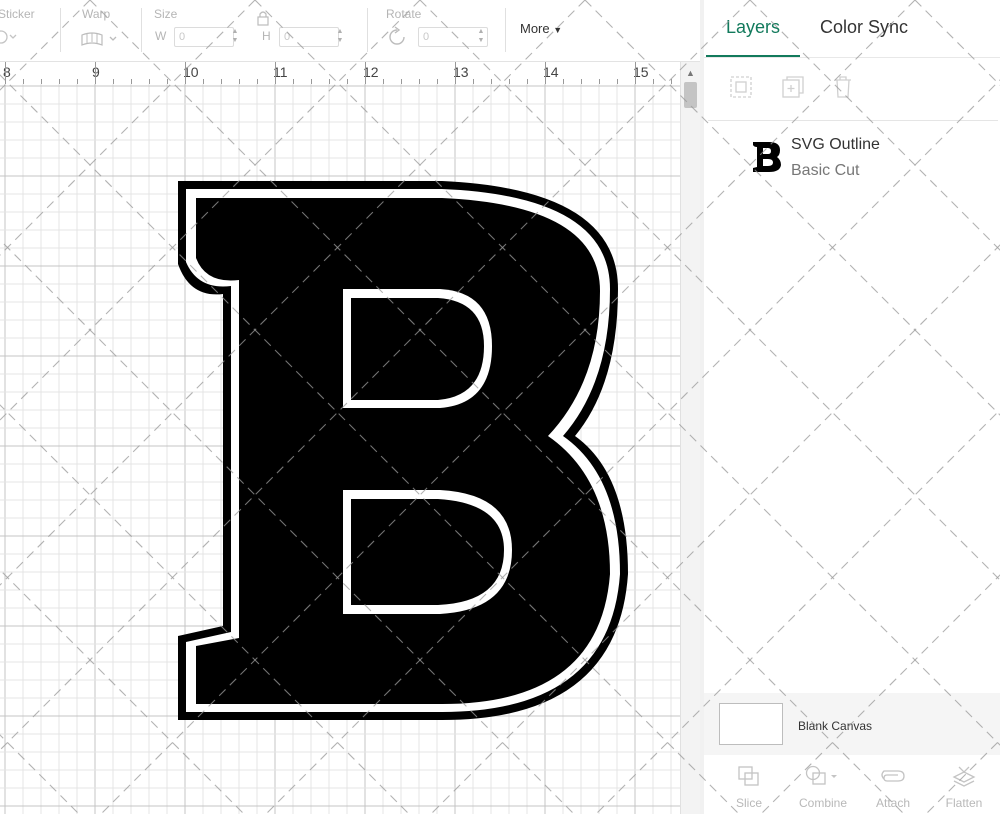 The image size is (1000, 814). What do you see at coordinates (748, 776) in the screenshot?
I see `slice-icon` at bounding box center [748, 776].